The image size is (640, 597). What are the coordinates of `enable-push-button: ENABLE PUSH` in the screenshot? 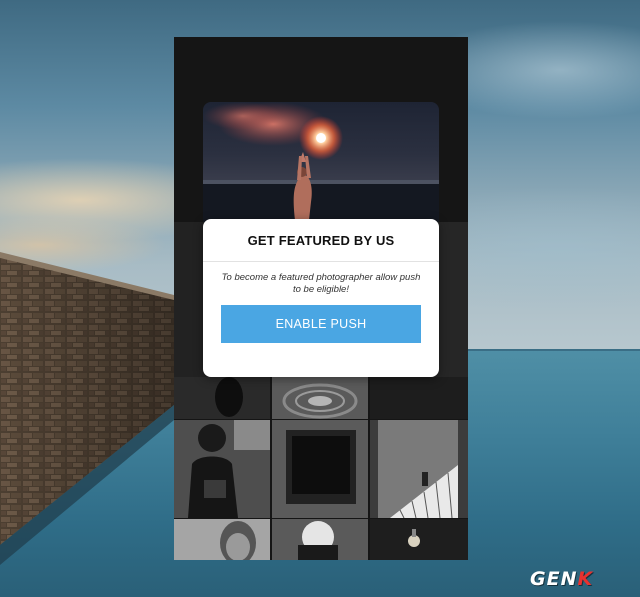 It's located at (321, 324).